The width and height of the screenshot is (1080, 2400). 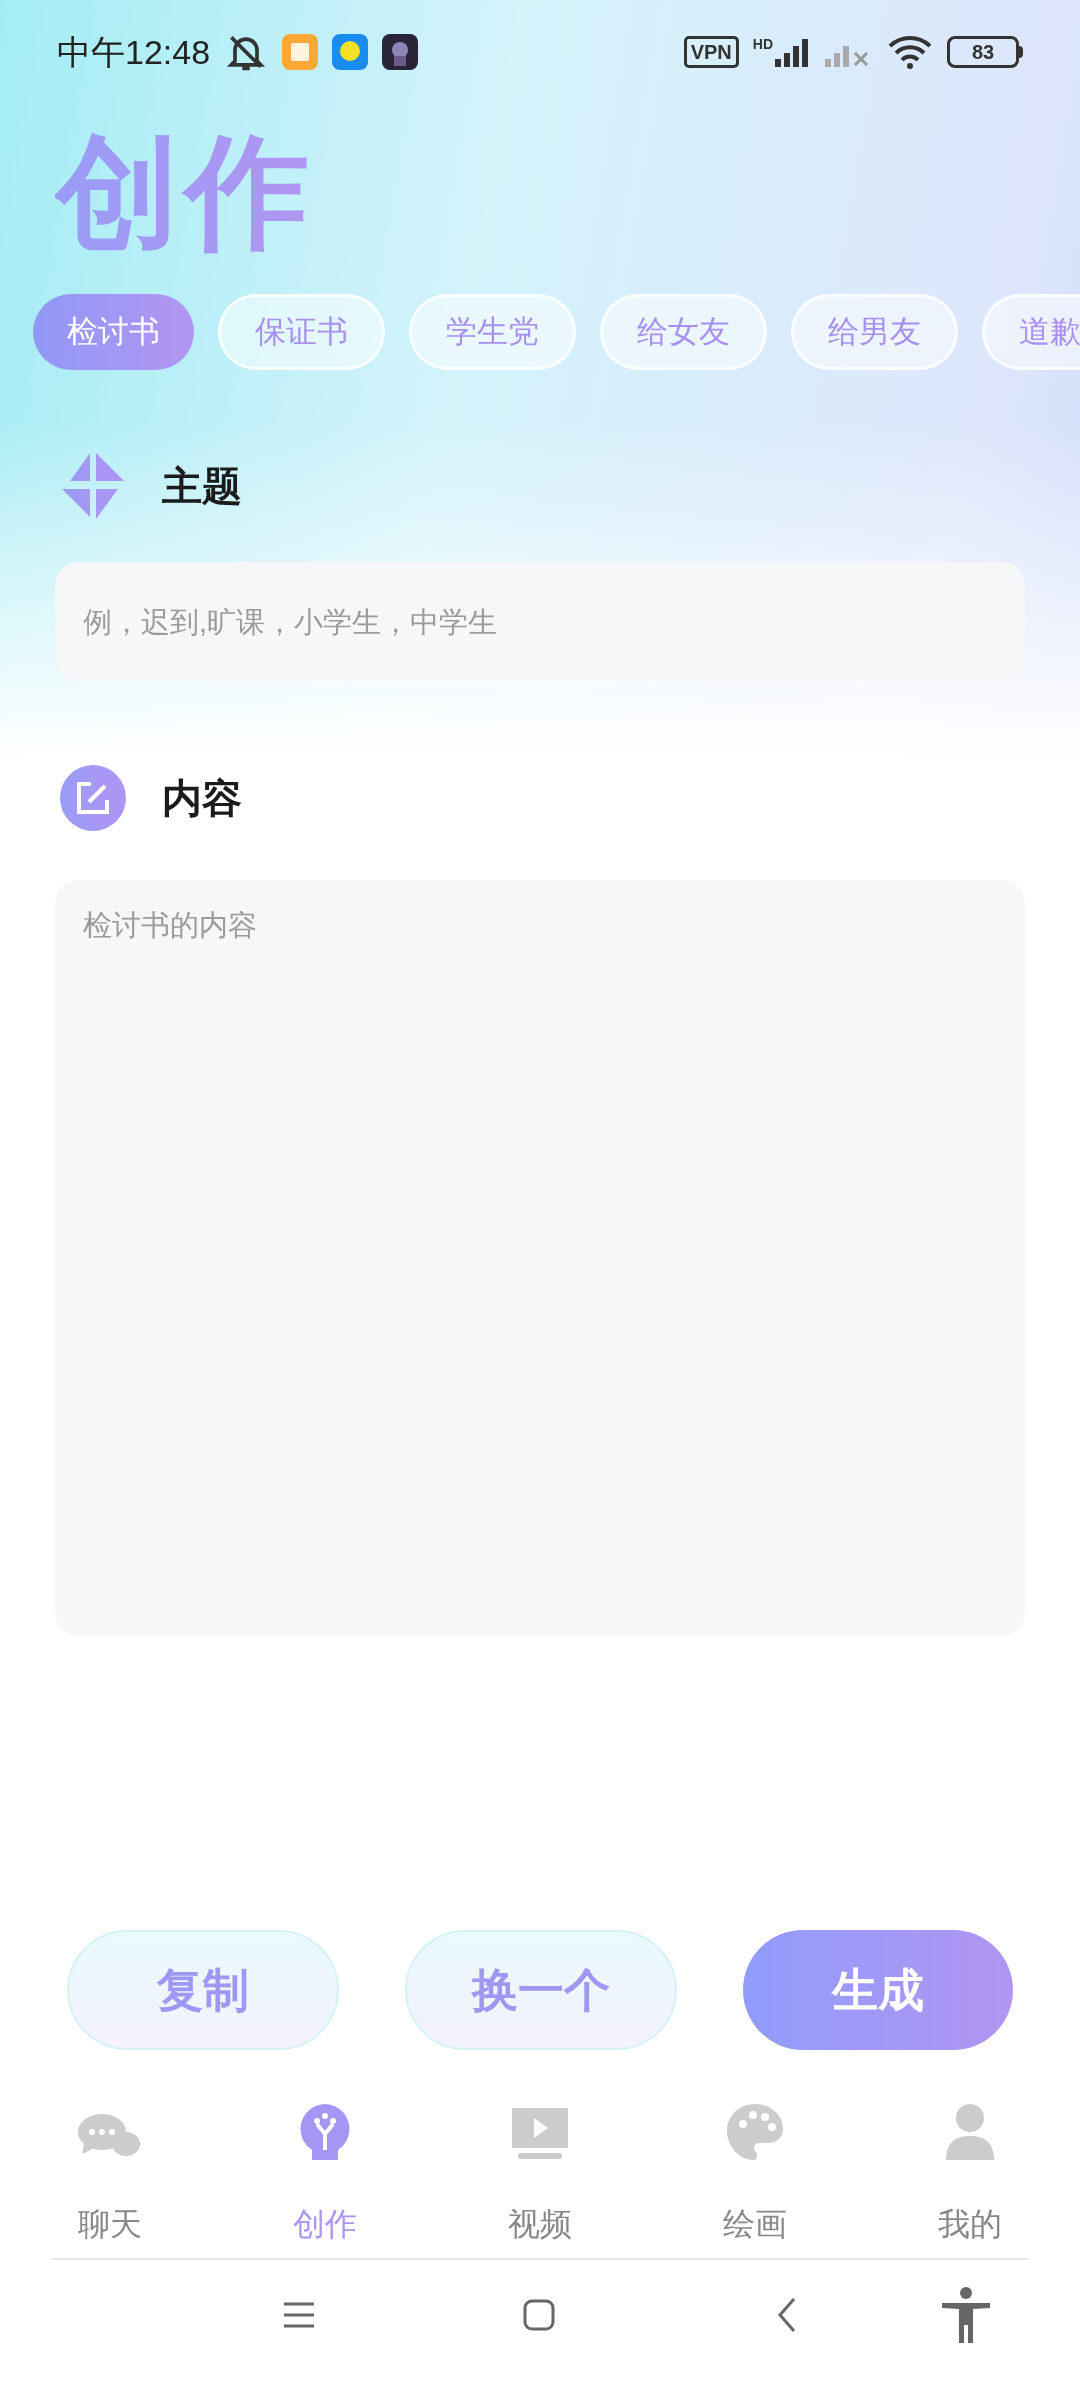 I want to click on vpn-indicator: VPN, so click(x=711, y=52).